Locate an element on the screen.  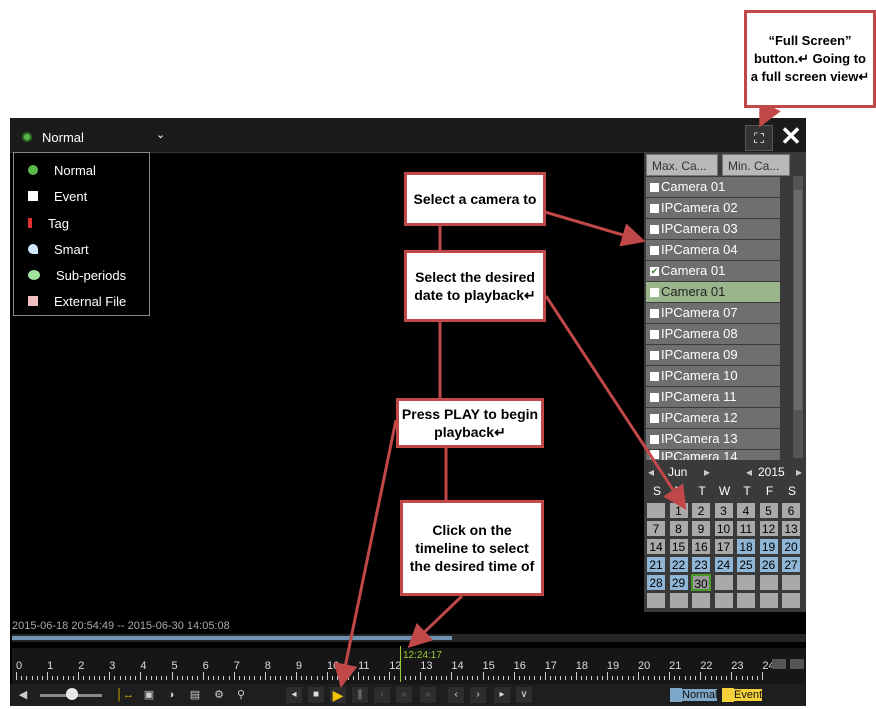
arrow-full-screen is located at coordinates (770, 114).